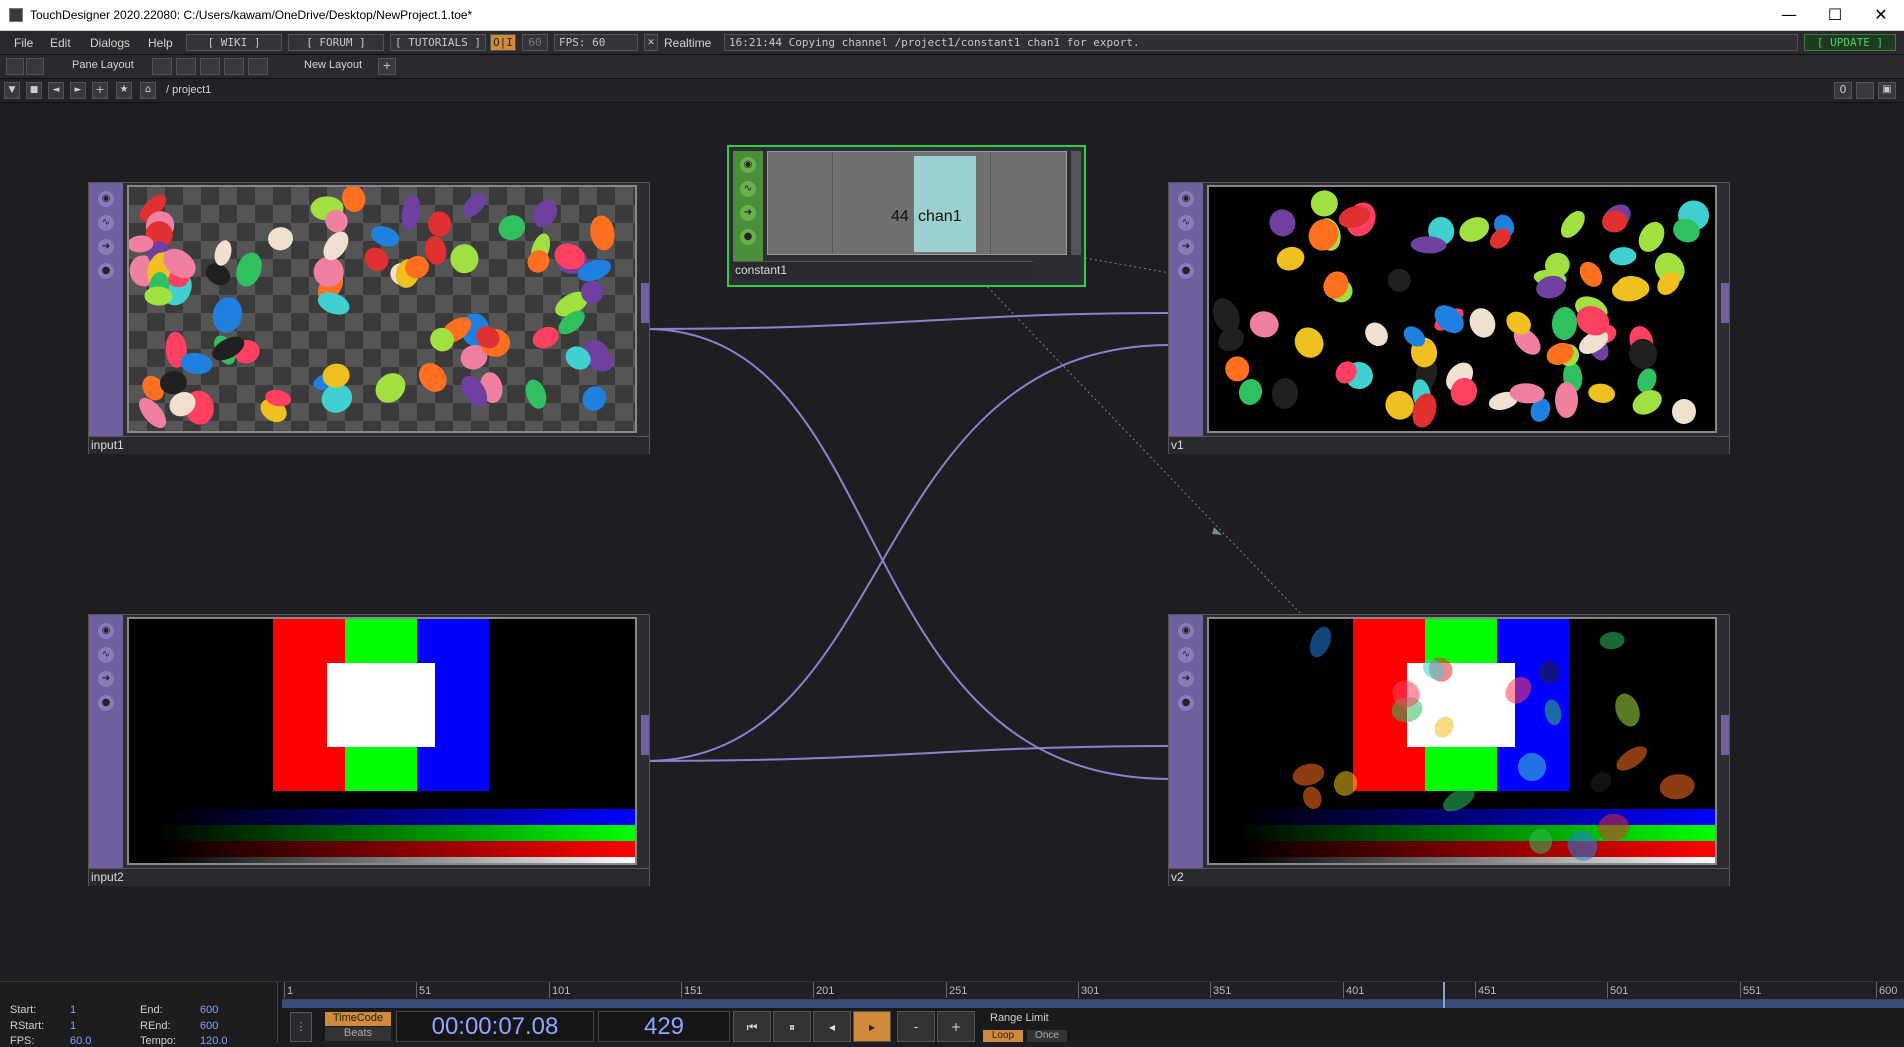 This screenshot has height=1047, width=1904. What do you see at coordinates (23, 43) in the screenshot?
I see `menu-file: File` at bounding box center [23, 43].